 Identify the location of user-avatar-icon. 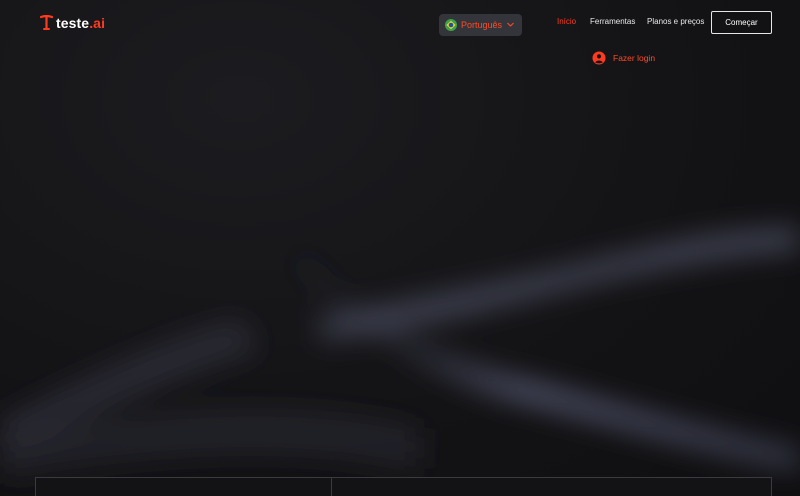
(599, 57).